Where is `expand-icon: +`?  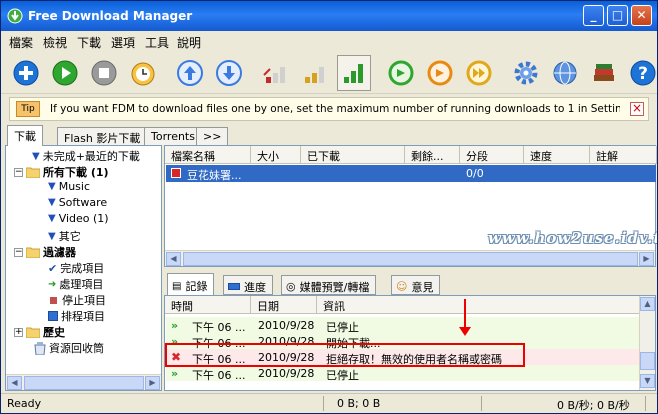 expand-icon: + is located at coordinates (18, 332).